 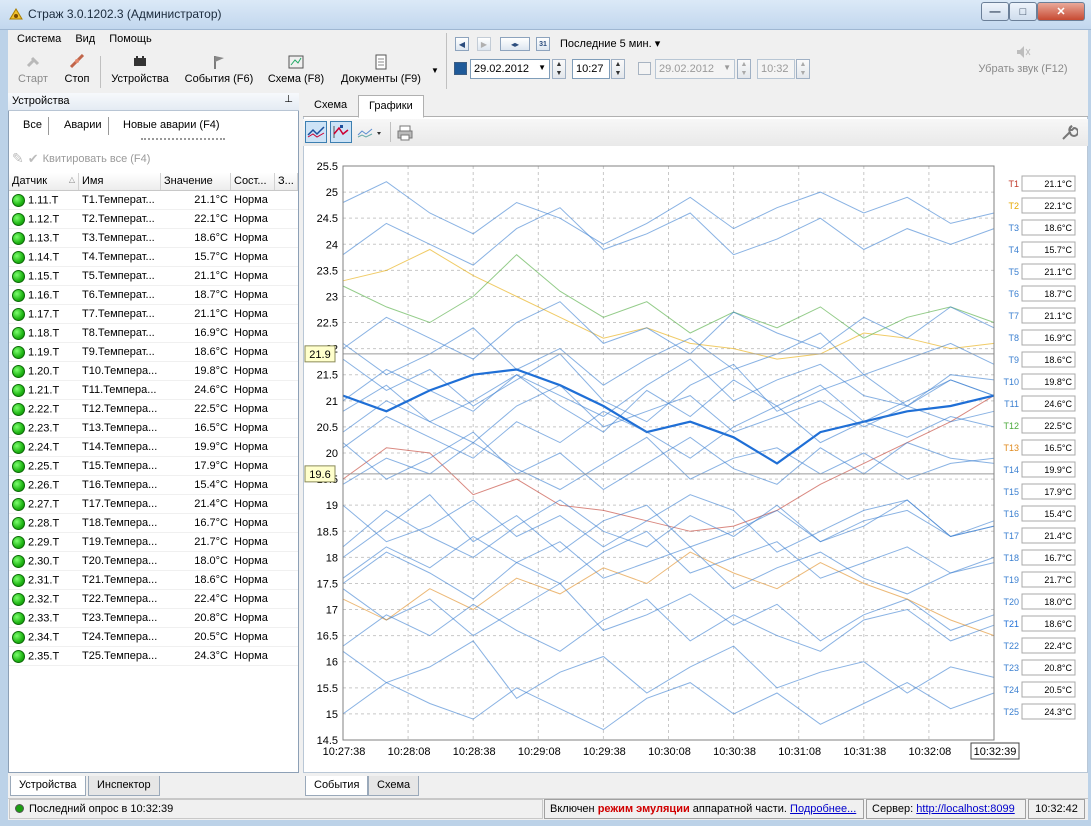 I want to click on main-tab-scheme: Схема, so click(x=330, y=105).